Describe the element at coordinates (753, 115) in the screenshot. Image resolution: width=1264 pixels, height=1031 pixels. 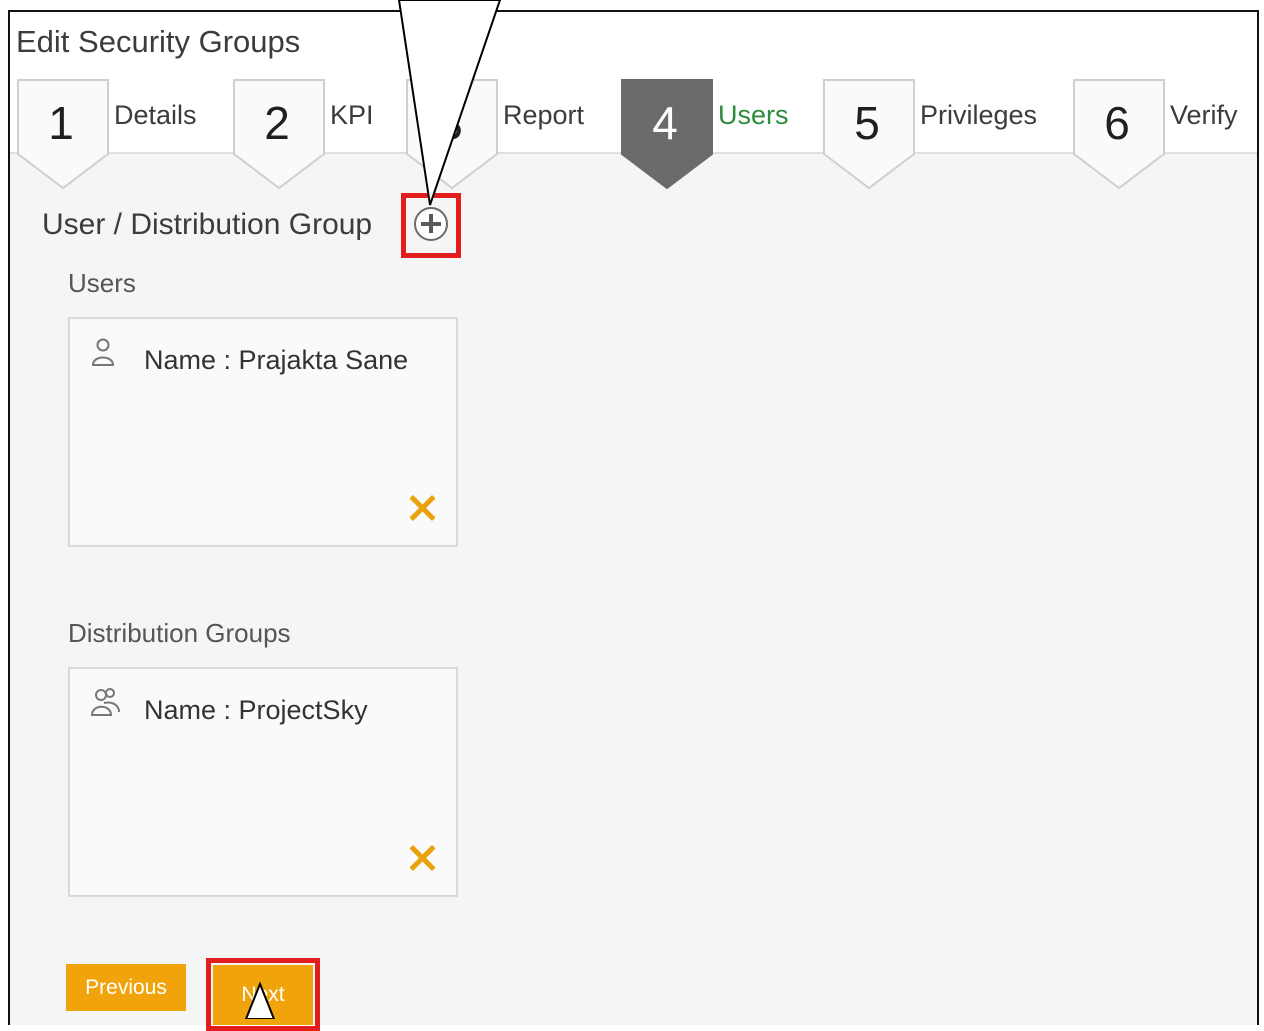
I see `step-label: Users` at that location.